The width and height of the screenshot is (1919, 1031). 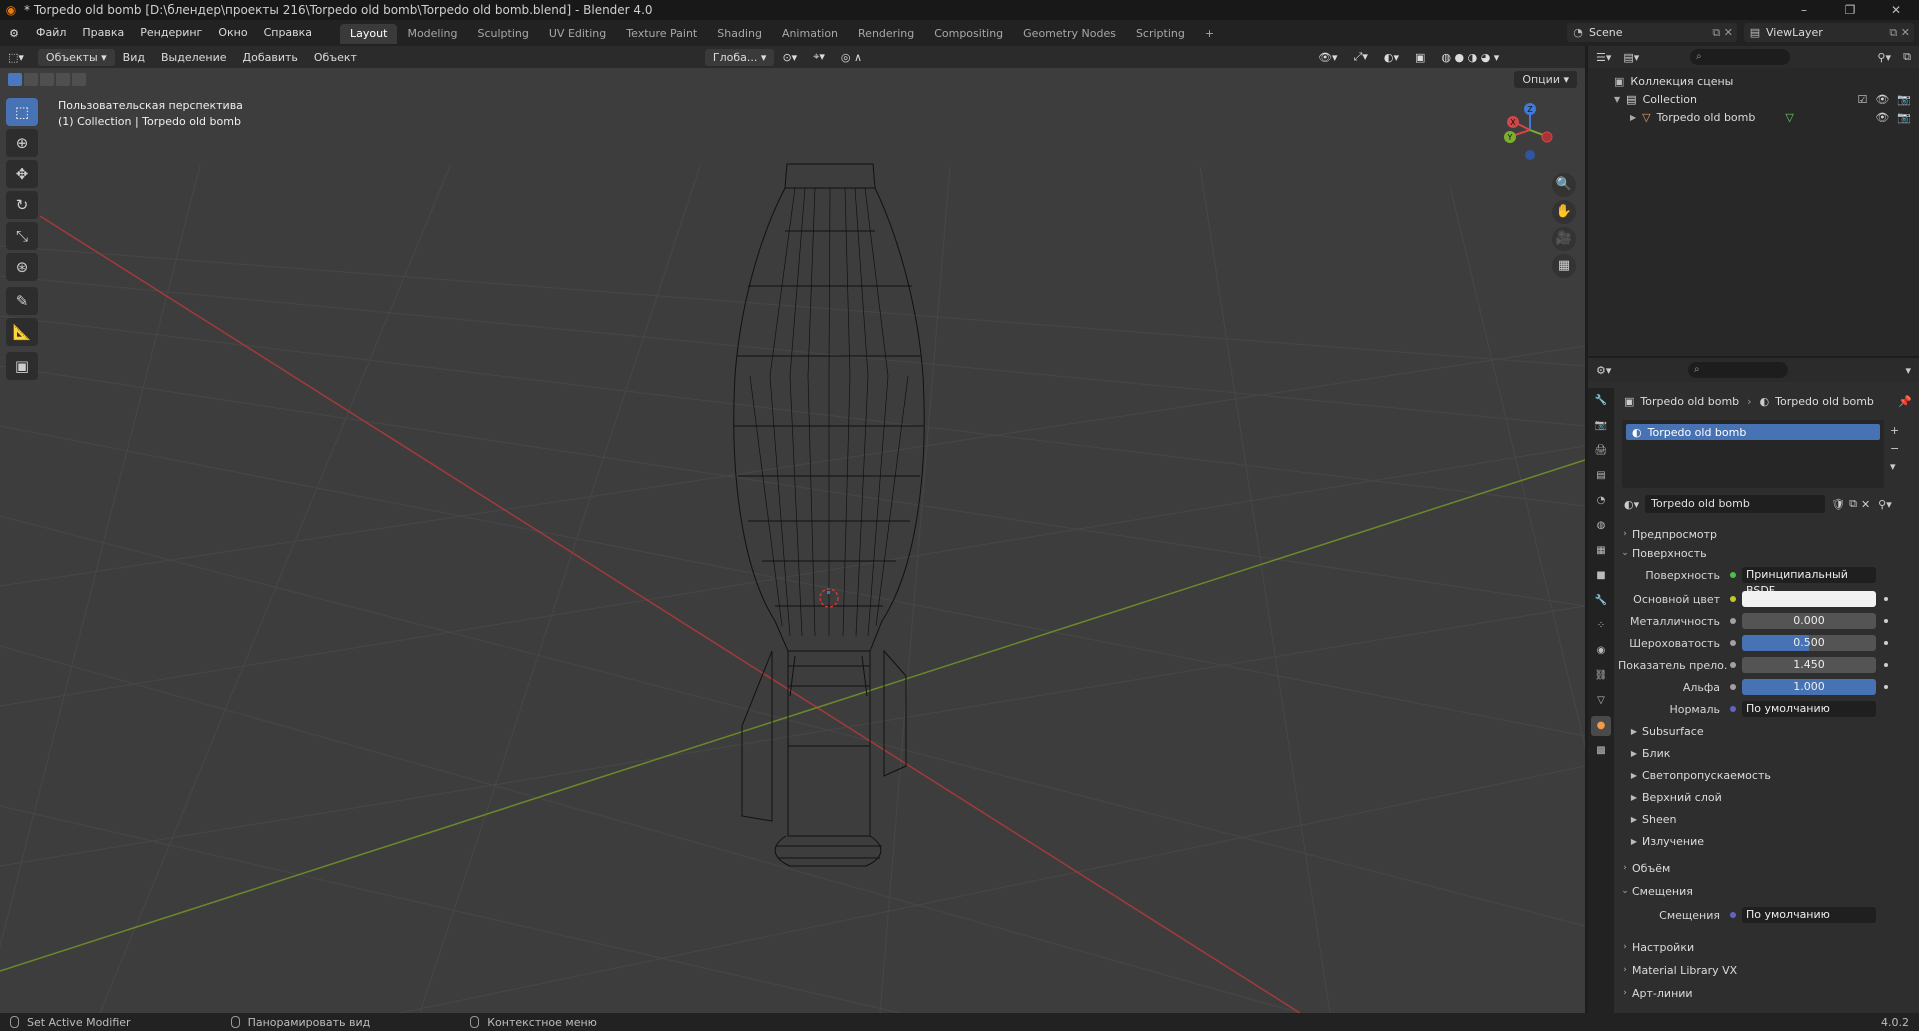 I want to click on select-invert-icon, so click(x=63, y=79).